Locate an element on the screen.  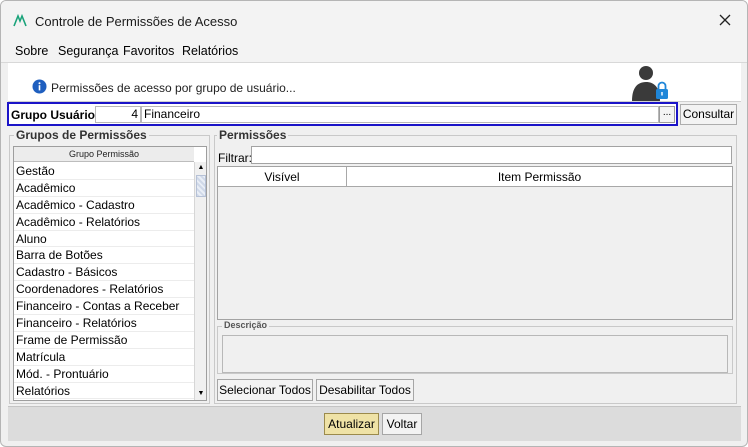
desabilitar-todos-button: Desabilitar Todos is located at coordinates (365, 390).